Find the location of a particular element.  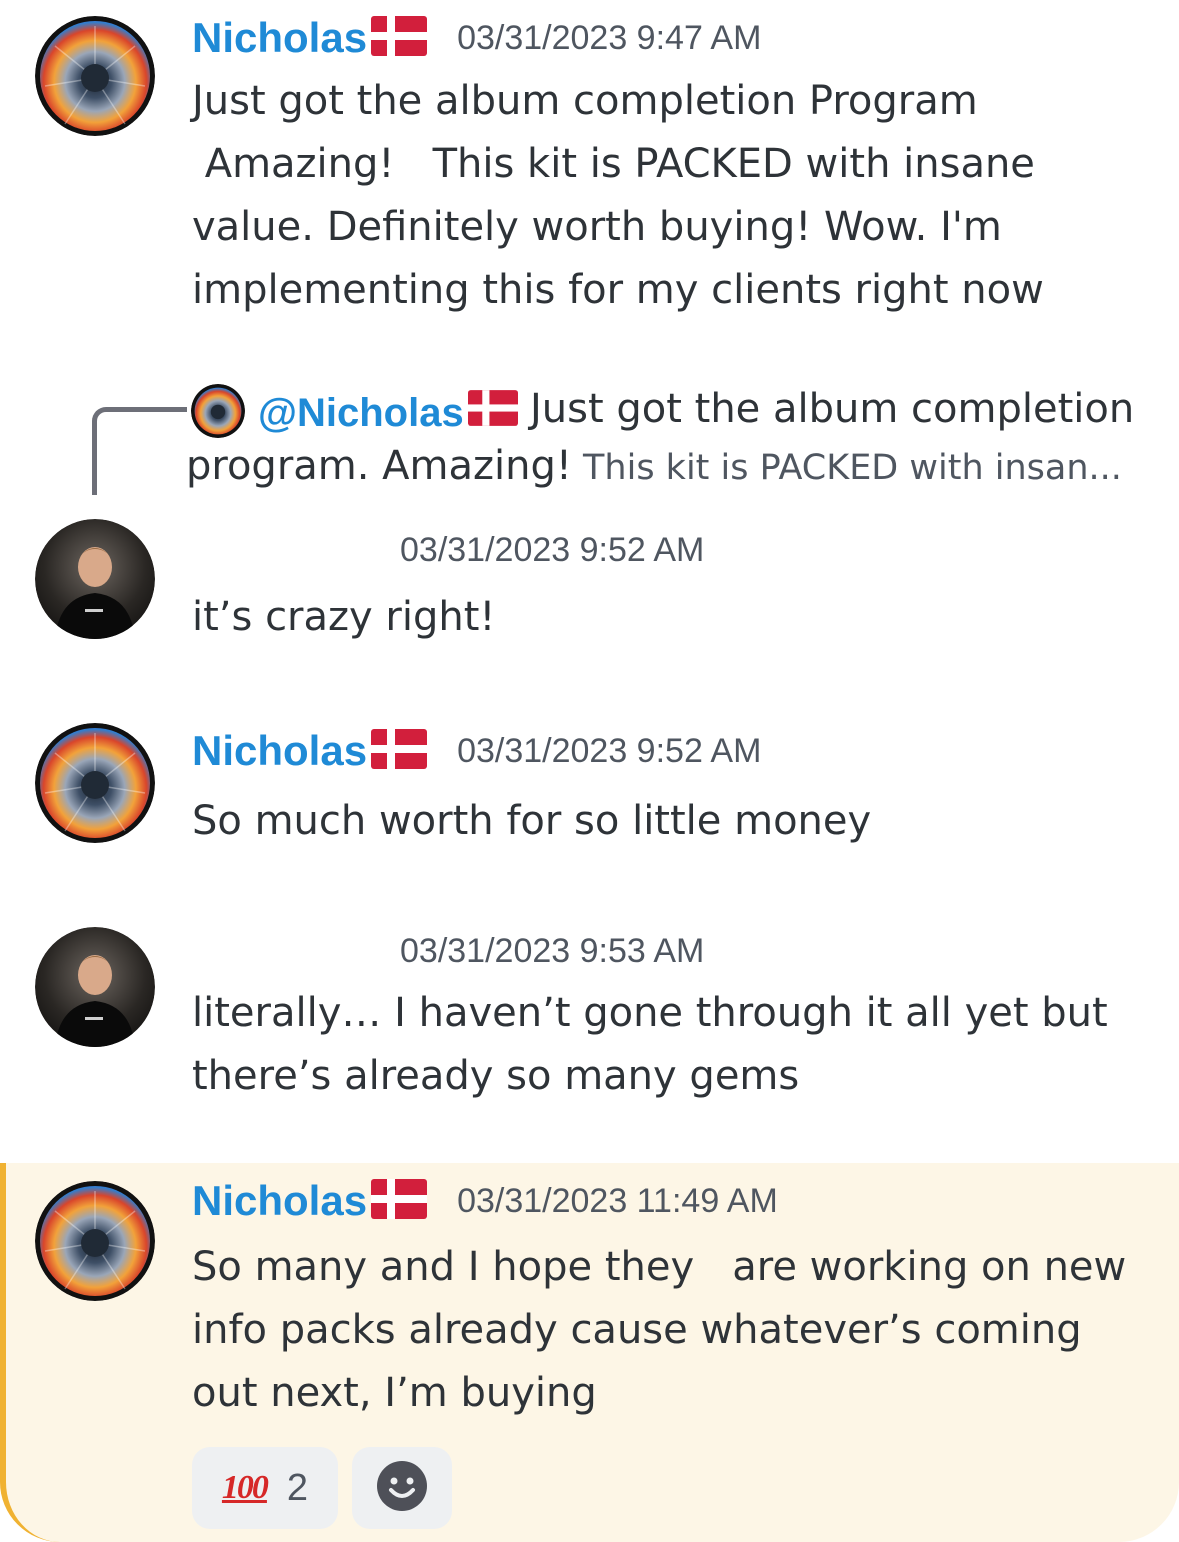

message-text: it’s crazy right! is located at coordinates (672, 617).